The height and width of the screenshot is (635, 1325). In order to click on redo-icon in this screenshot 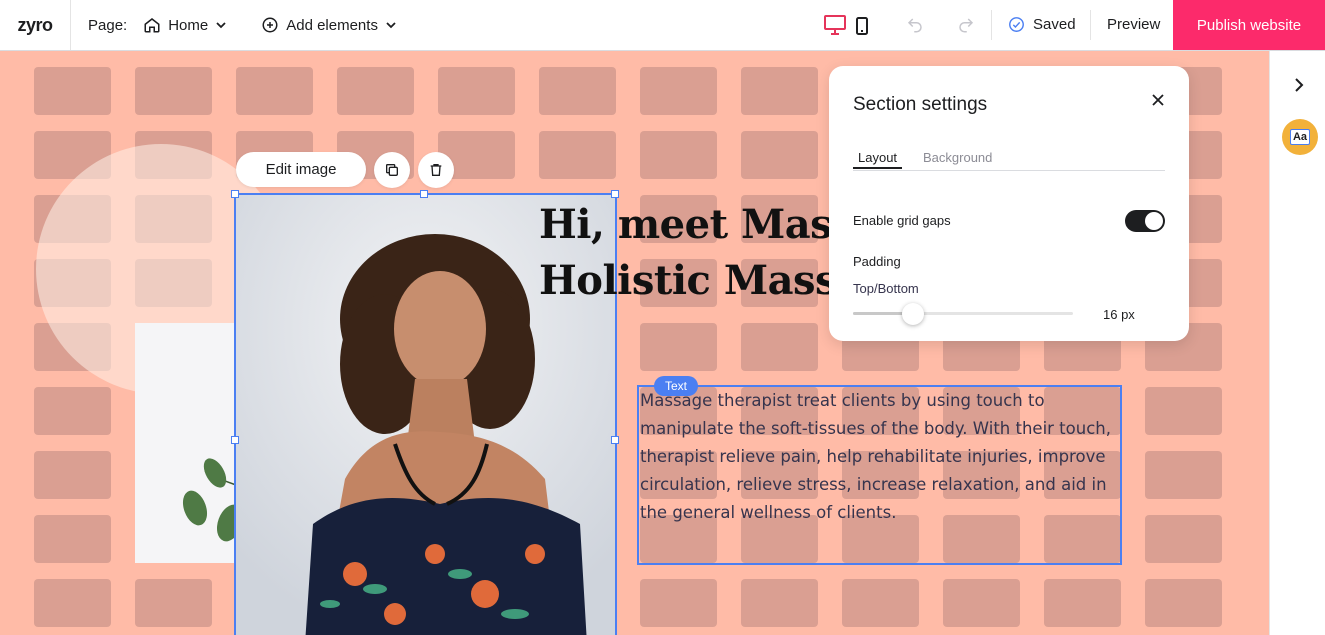, I will do `click(966, 25)`.